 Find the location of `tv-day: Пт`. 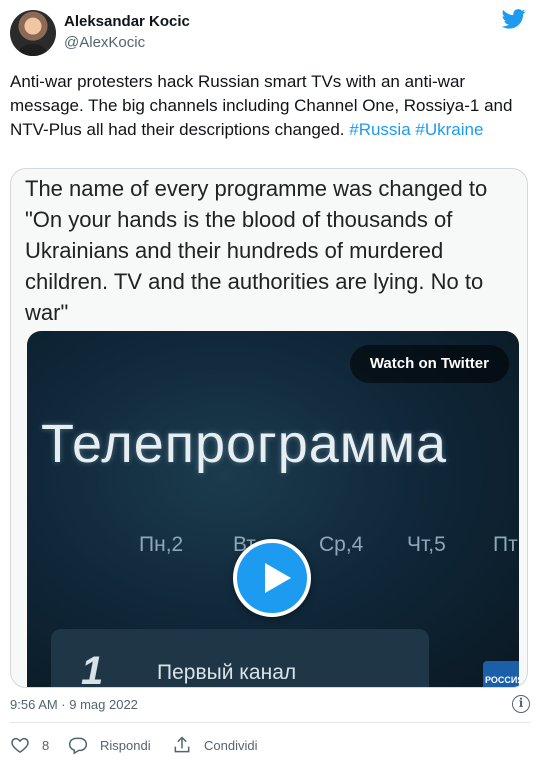

tv-day: Пт is located at coordinates (505, 544).